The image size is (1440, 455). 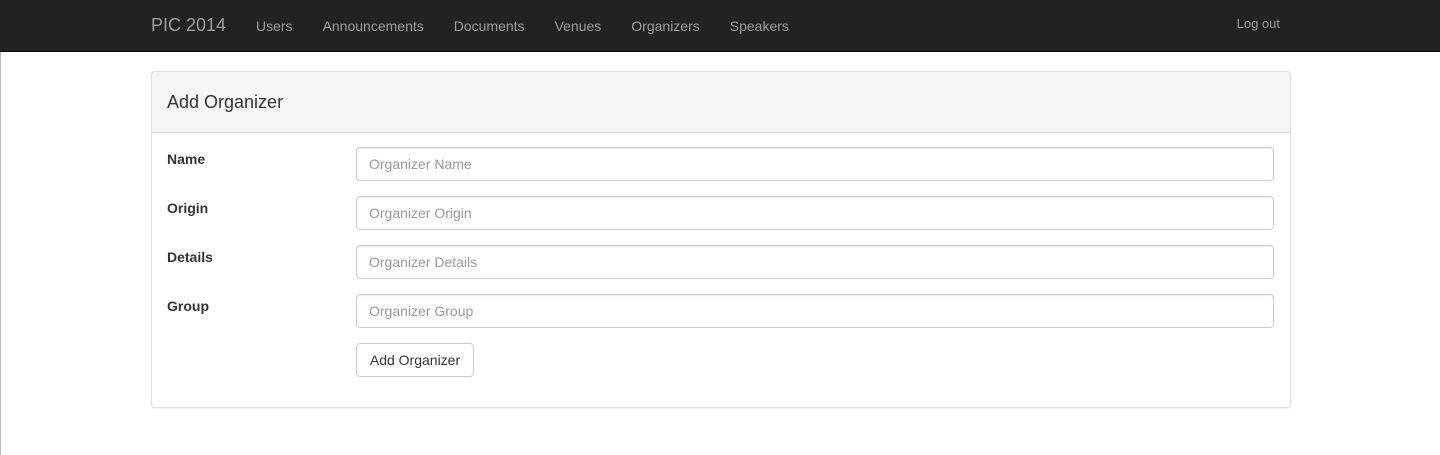 I want to click on panel-title: Add Organizer, so click(x=225, y=101).